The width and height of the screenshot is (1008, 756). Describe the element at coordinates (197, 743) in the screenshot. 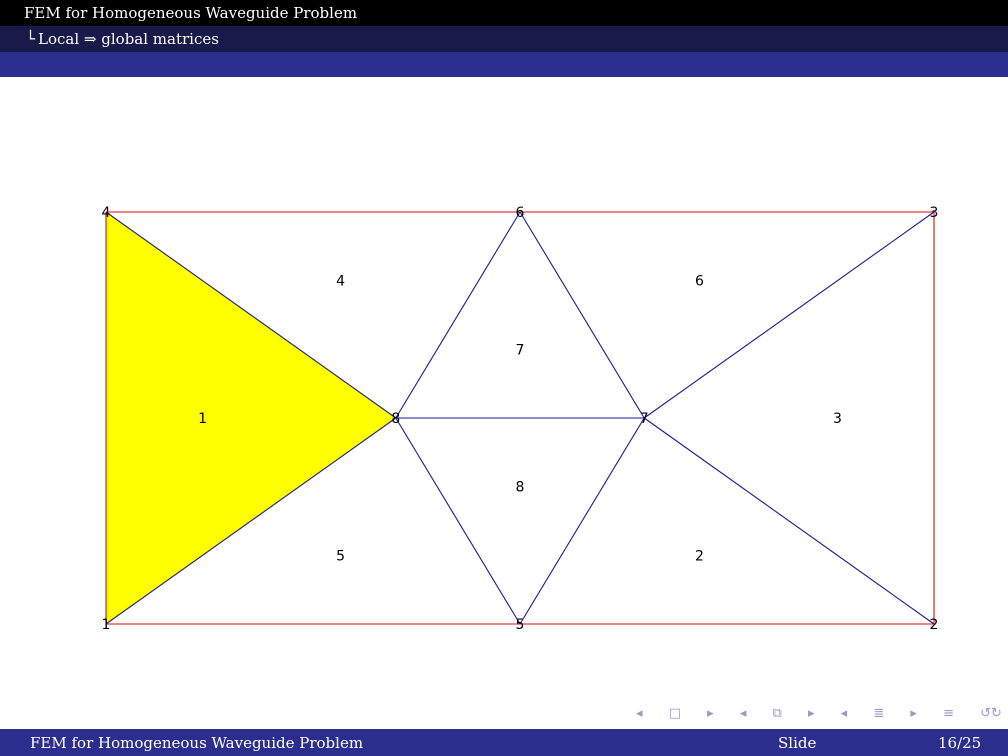

I see `footer-title: FEM for Homogeneous Waveguide Problem` at that location.